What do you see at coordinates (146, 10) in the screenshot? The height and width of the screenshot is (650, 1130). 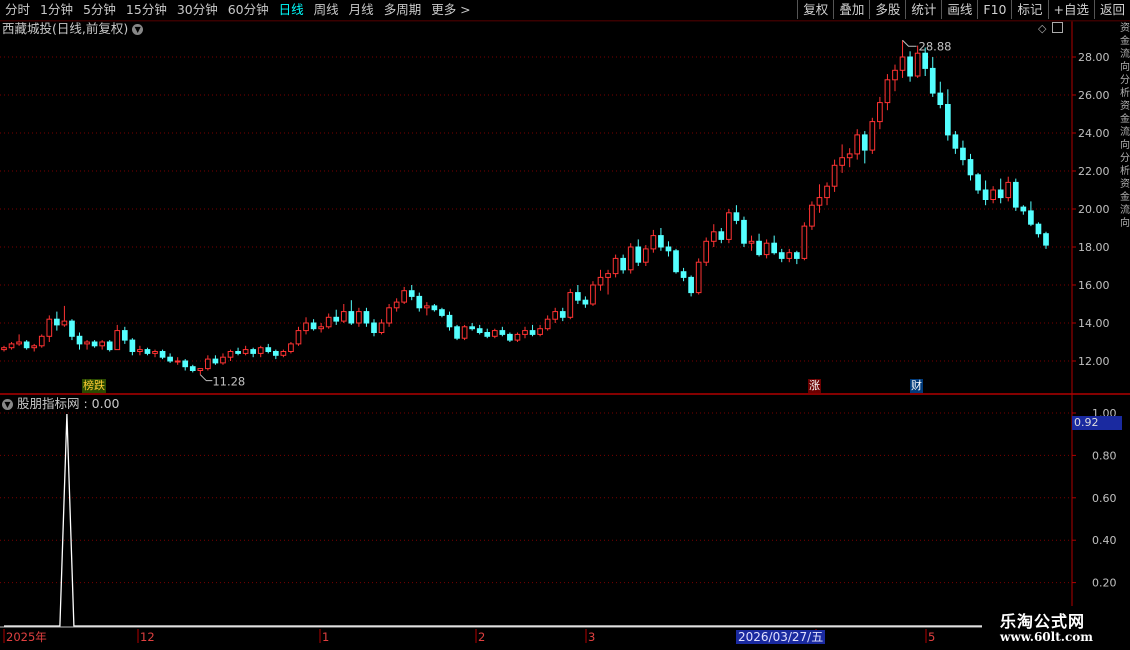 I see `tab-3: 15分钟` at bounding box center [146, 10].